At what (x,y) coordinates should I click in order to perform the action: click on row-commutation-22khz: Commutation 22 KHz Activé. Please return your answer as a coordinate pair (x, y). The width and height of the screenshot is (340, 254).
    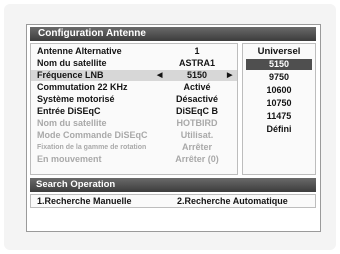
    Looking at the image, I should click on (134, 87).